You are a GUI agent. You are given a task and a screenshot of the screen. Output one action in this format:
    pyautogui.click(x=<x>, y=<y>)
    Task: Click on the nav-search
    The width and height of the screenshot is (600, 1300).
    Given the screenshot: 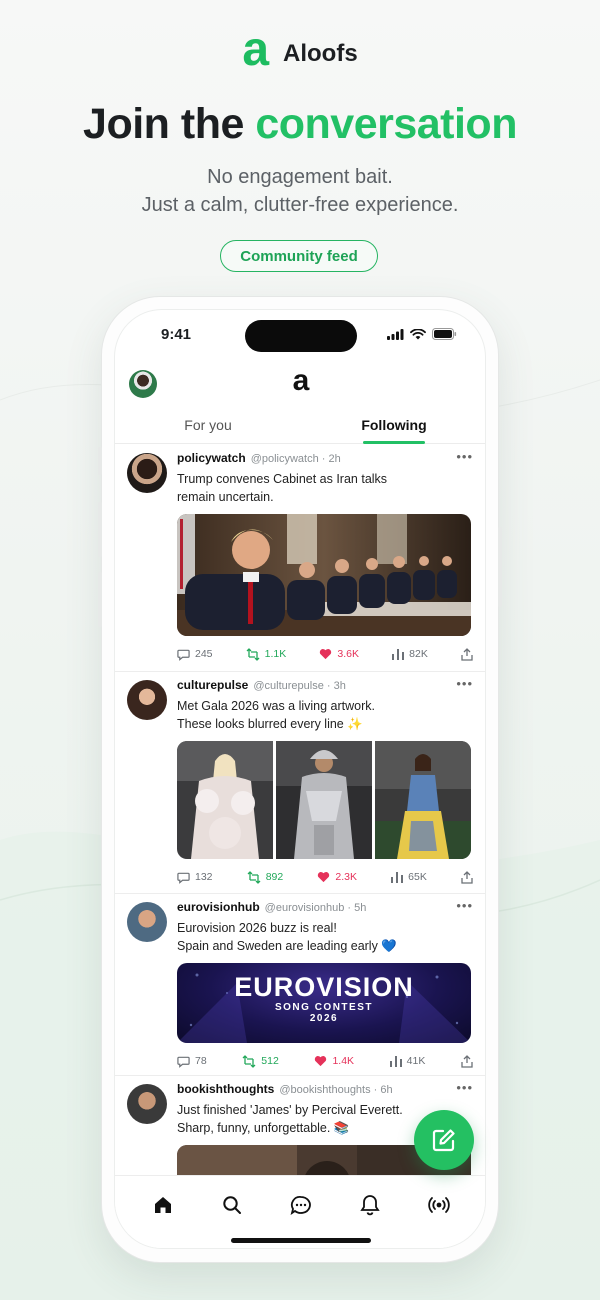 What is the action you would take?
    pyautogui.click(x=232, y=1205)
    